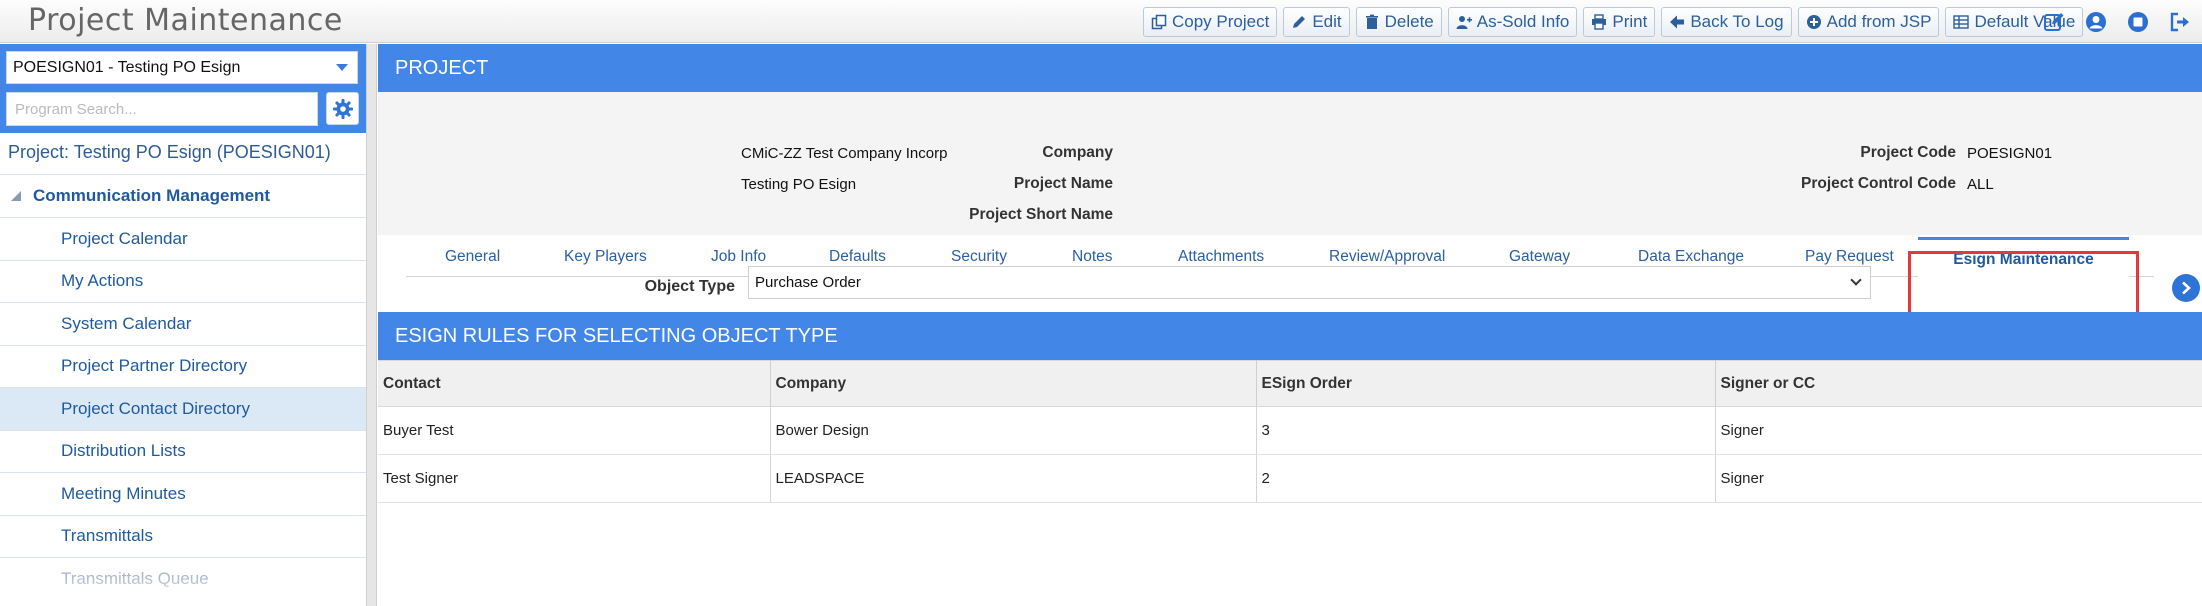  I want to click on cell-esign-order: 3, so click(1486, 430).